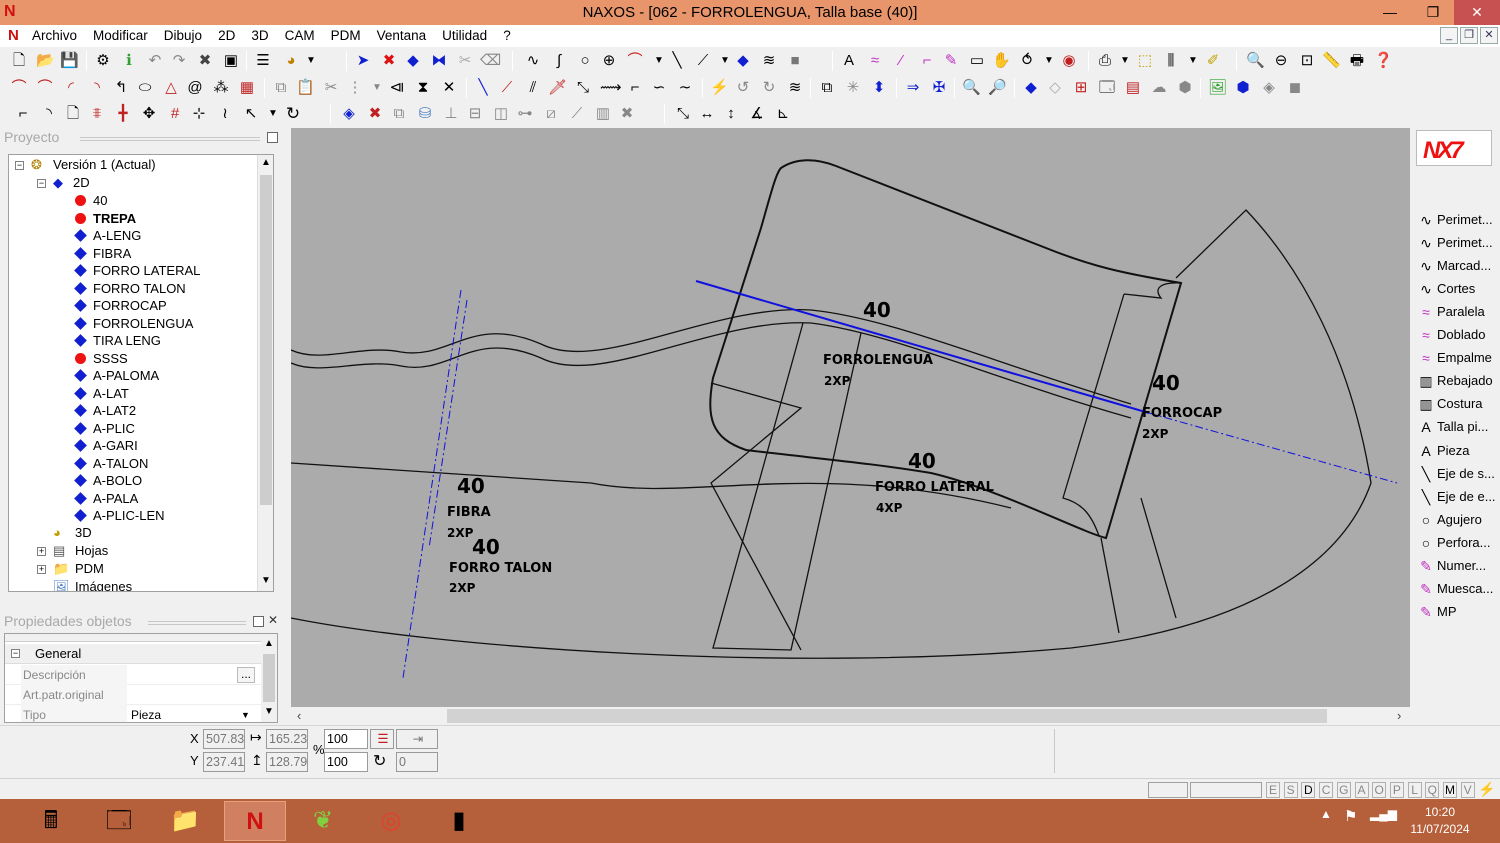 This screenshot has height=843, width=1500. Describe the element at coordinates (1486, 789) in the screenshot. I see `status-snap-icon: ⚡` at that location.